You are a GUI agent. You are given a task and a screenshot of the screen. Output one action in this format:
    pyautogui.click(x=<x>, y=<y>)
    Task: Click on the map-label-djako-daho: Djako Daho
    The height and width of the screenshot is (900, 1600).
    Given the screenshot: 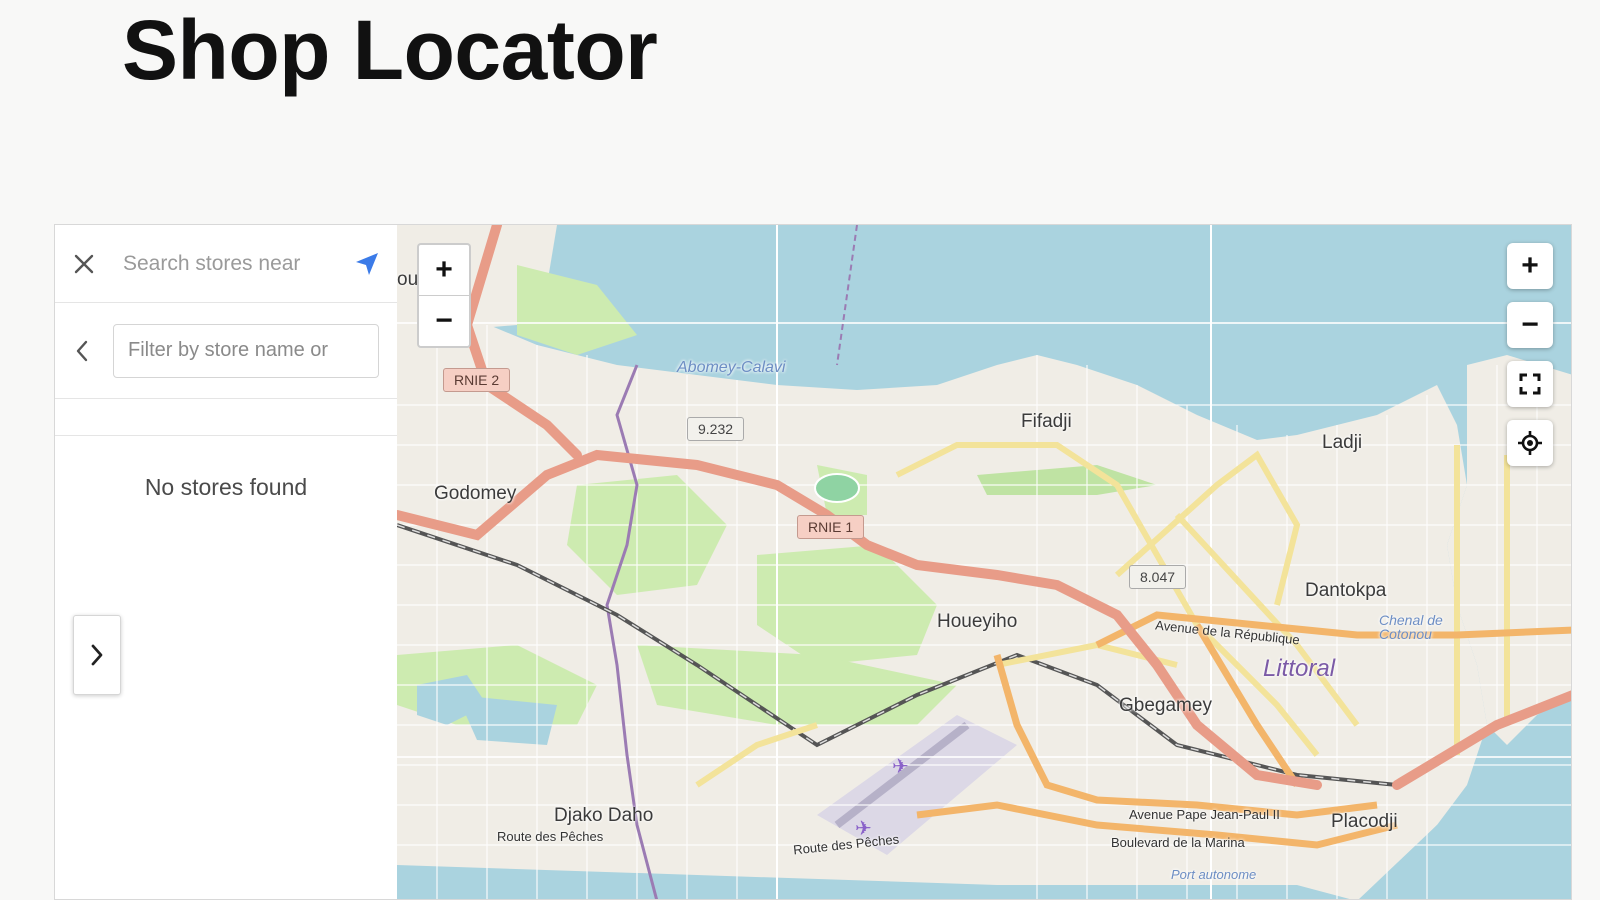 What is the action you would take?
    pyautogui.click(x=604, y=815)
    